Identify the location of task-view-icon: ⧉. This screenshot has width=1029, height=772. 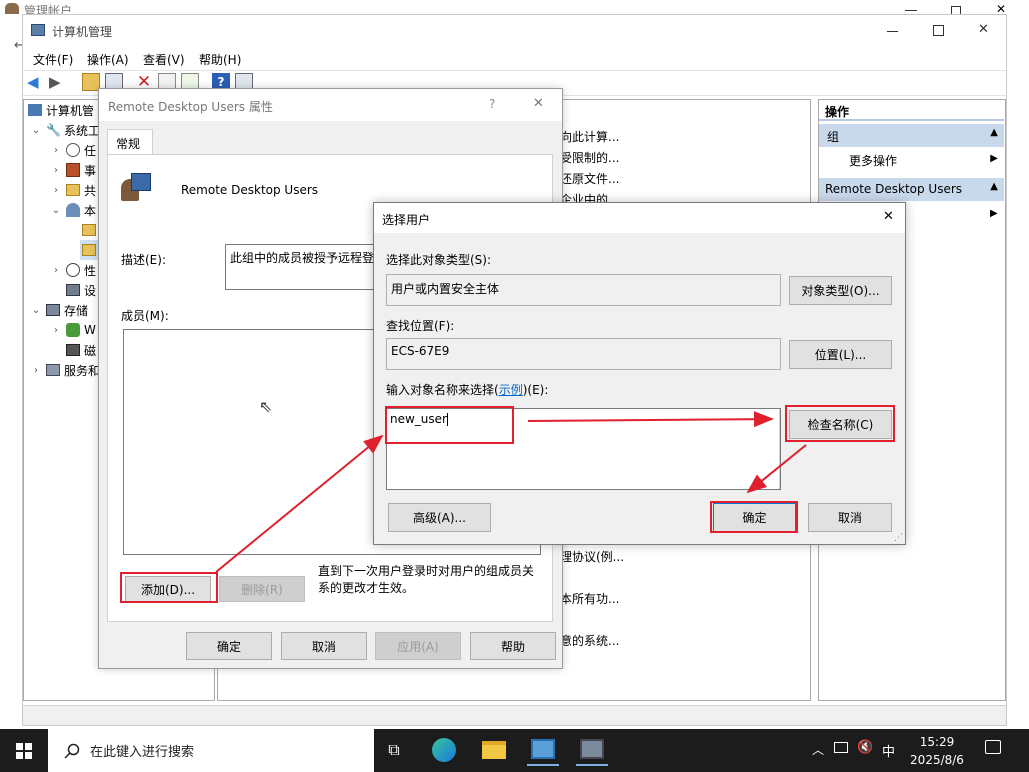
(394, 750).